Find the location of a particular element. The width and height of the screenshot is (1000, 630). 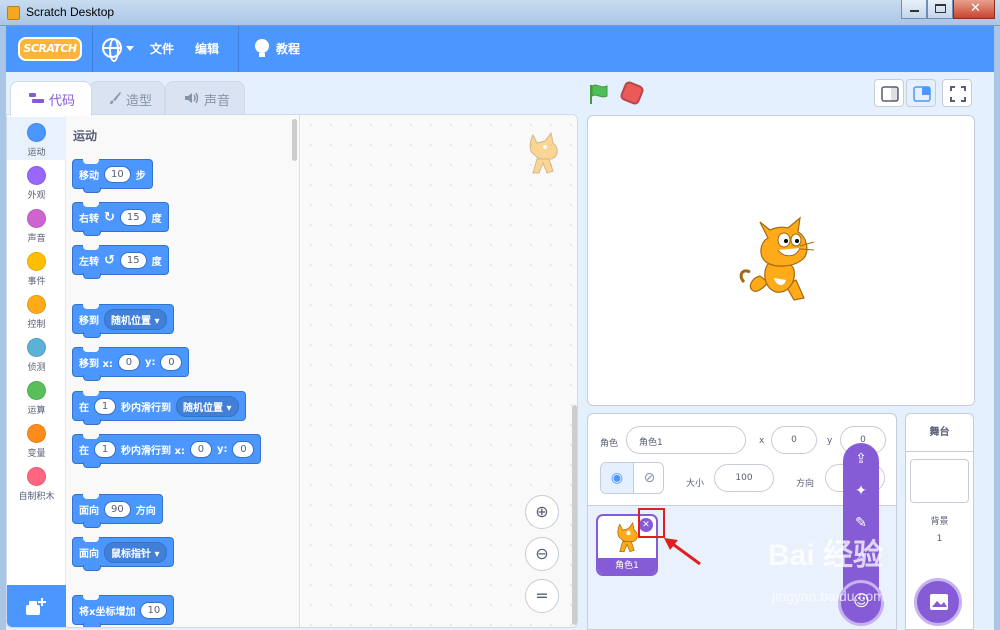

palette-heading: 运动 is located at coordinates (85, 136).